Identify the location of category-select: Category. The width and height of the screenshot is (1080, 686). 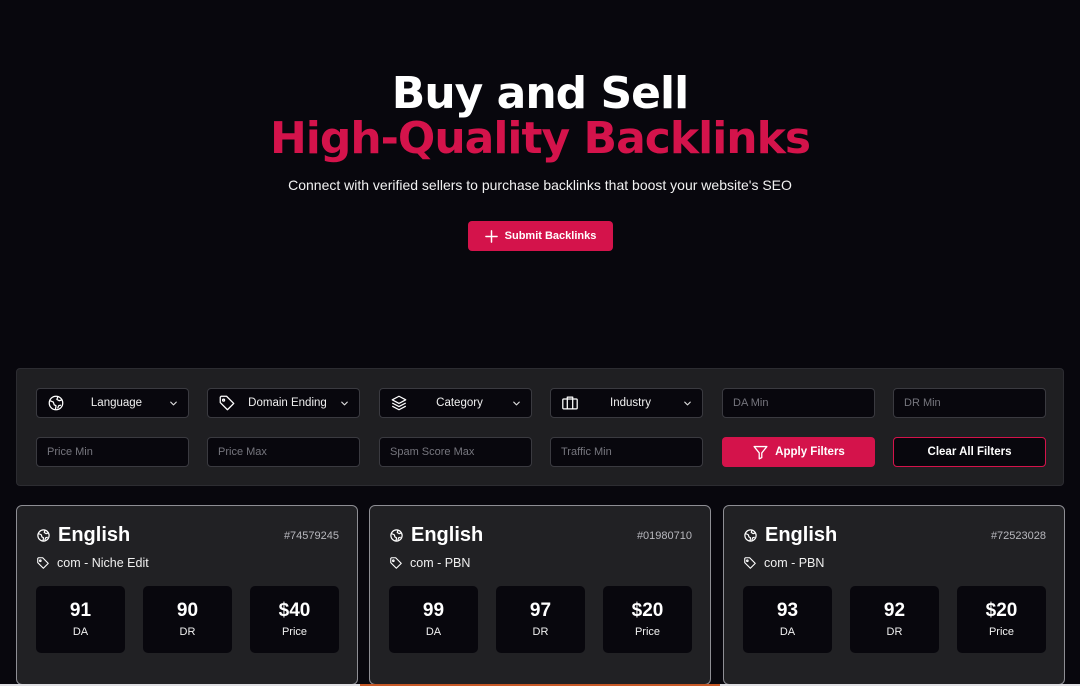
(455, 403).